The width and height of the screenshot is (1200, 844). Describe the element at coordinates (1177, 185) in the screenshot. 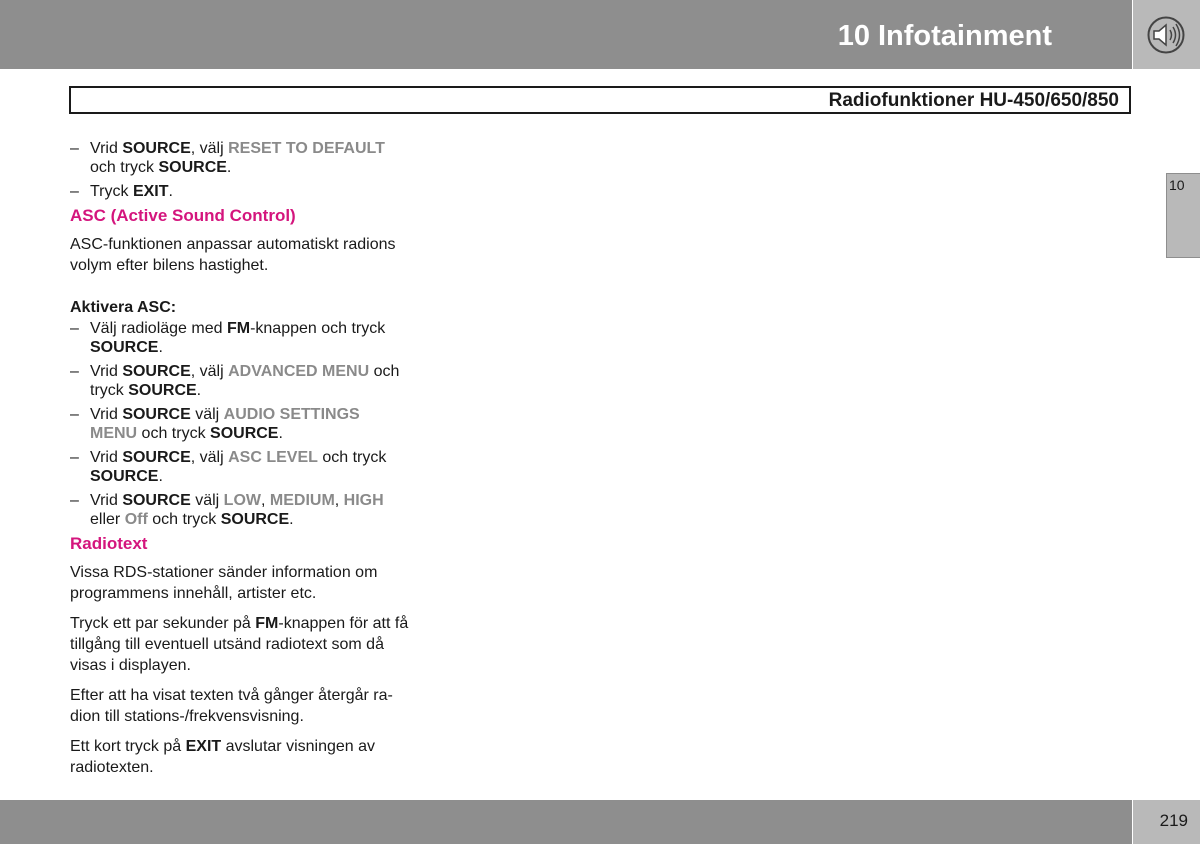

I see `side-tab-label: 10` at that location.